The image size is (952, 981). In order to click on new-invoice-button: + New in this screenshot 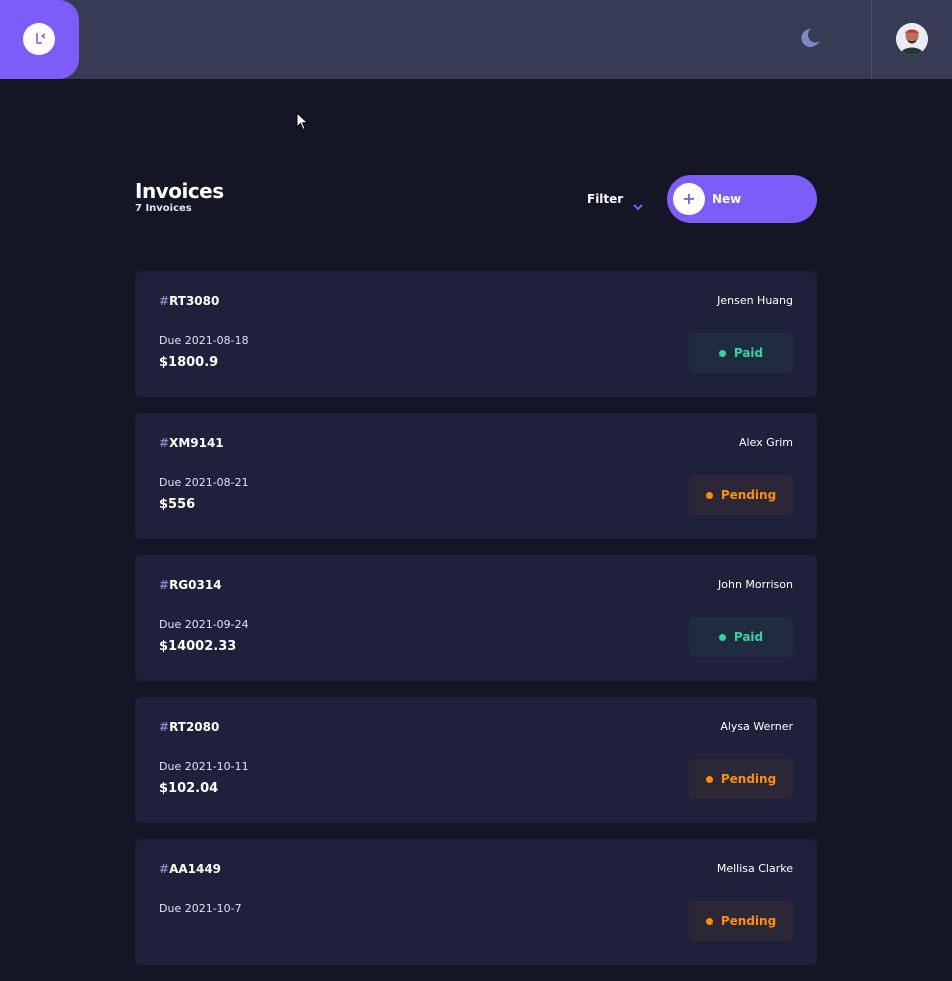, I will do `click(742, 199)`.